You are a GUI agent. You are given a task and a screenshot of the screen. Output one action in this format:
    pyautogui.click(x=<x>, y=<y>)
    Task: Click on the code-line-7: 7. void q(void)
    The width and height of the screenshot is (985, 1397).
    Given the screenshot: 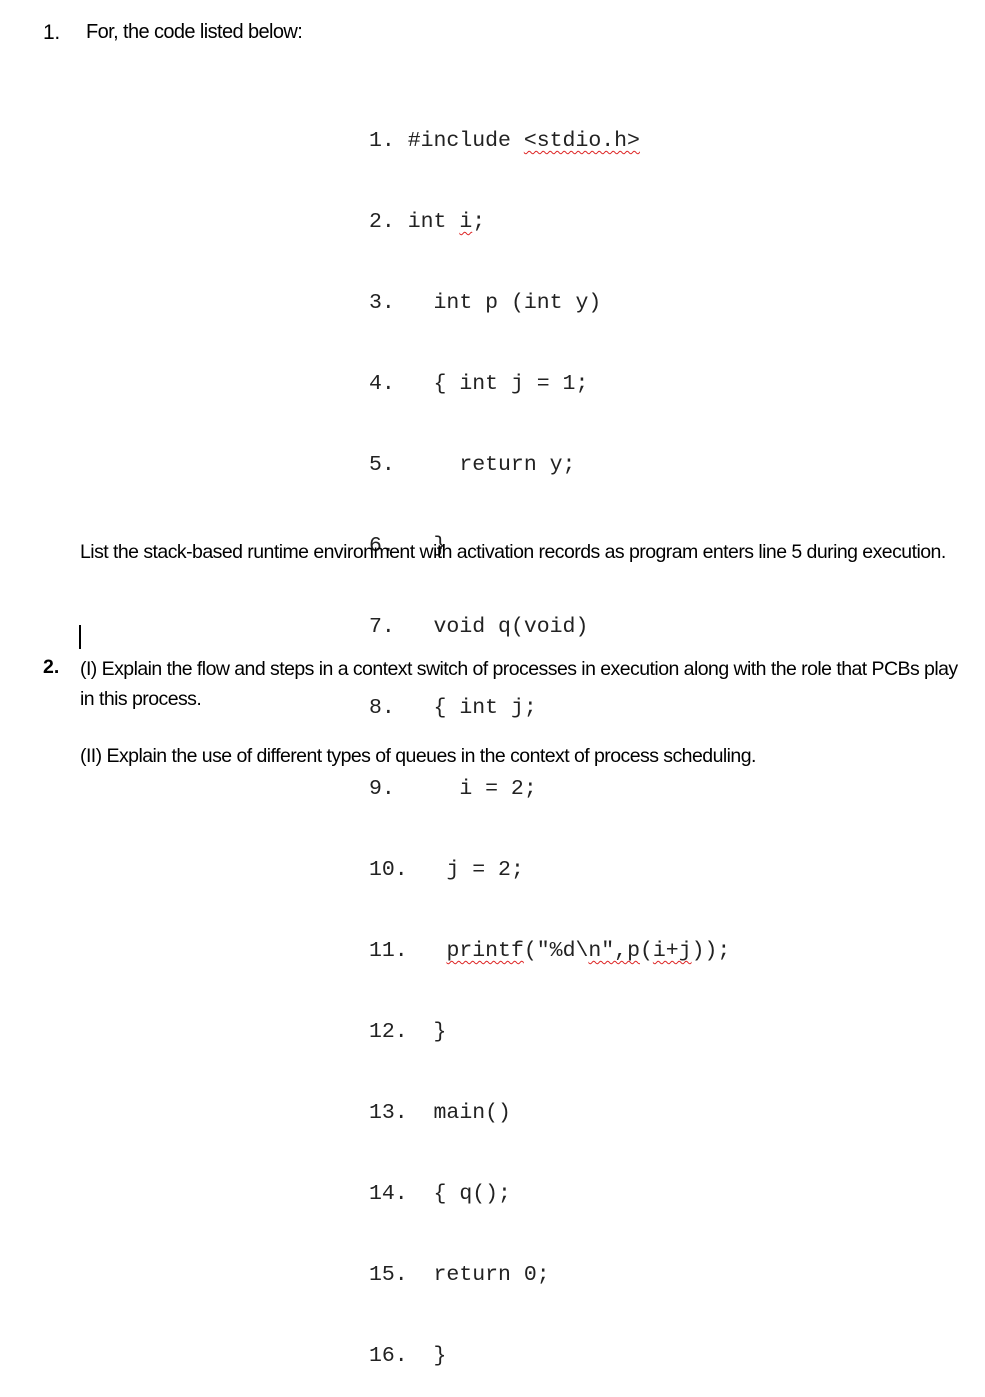 What is the action you would take?
    pyautogui.click(x=549, y=627)
    